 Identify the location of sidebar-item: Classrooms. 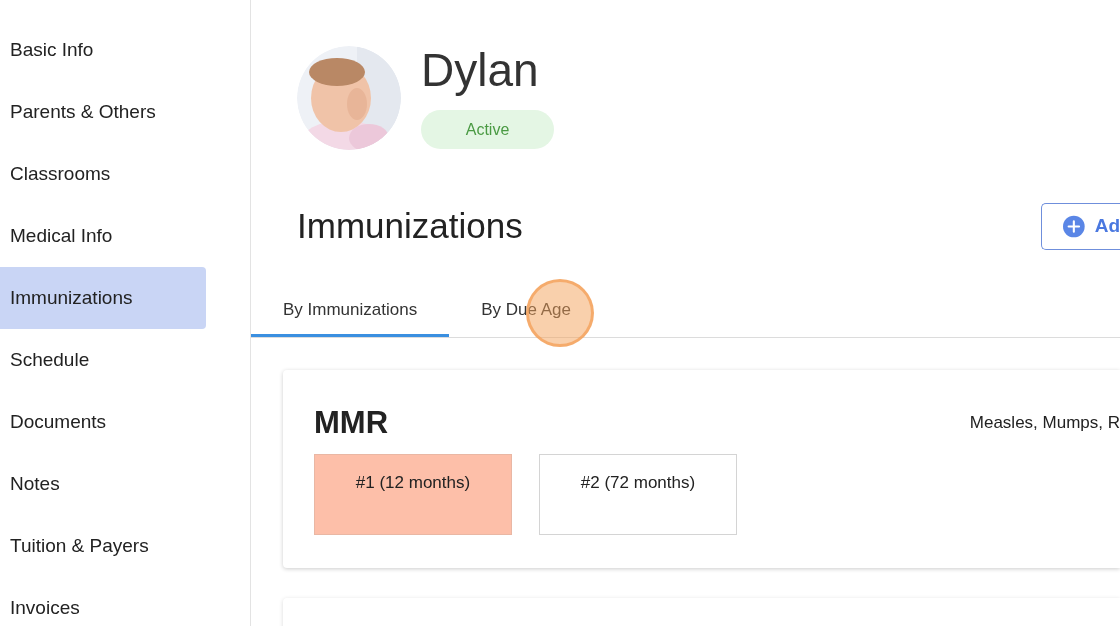
(103, 174).